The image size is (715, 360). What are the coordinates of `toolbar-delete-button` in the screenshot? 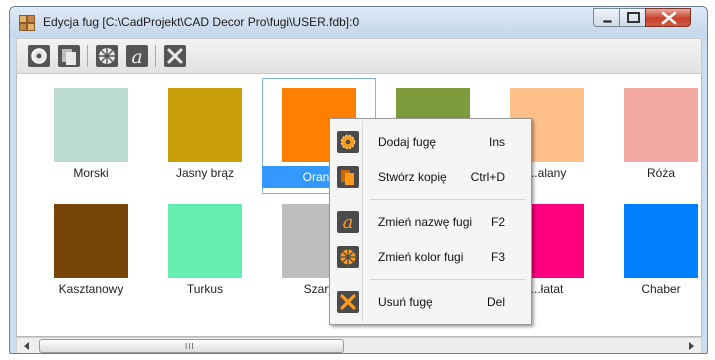 It's located at (175, 56).